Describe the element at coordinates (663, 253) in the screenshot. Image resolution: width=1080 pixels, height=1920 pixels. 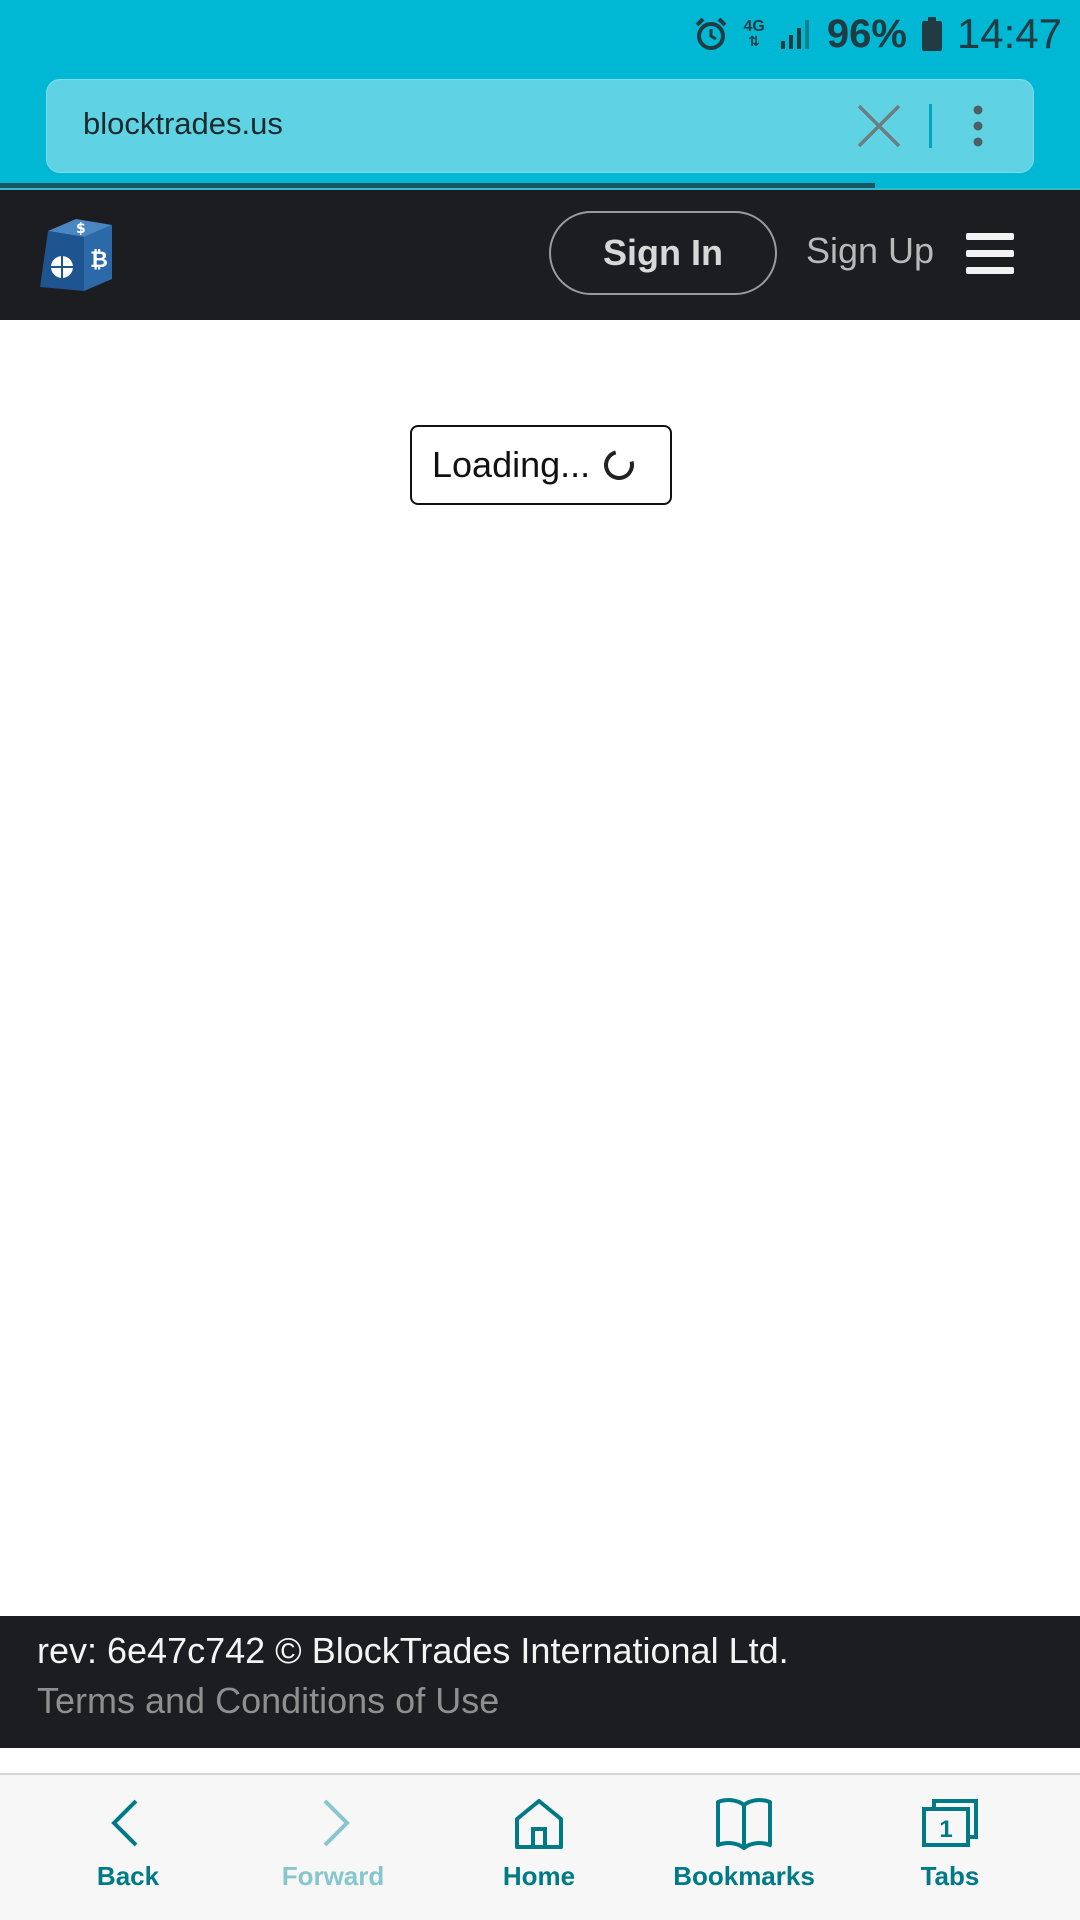
I see `sign-in-button: Sign In` at that location.